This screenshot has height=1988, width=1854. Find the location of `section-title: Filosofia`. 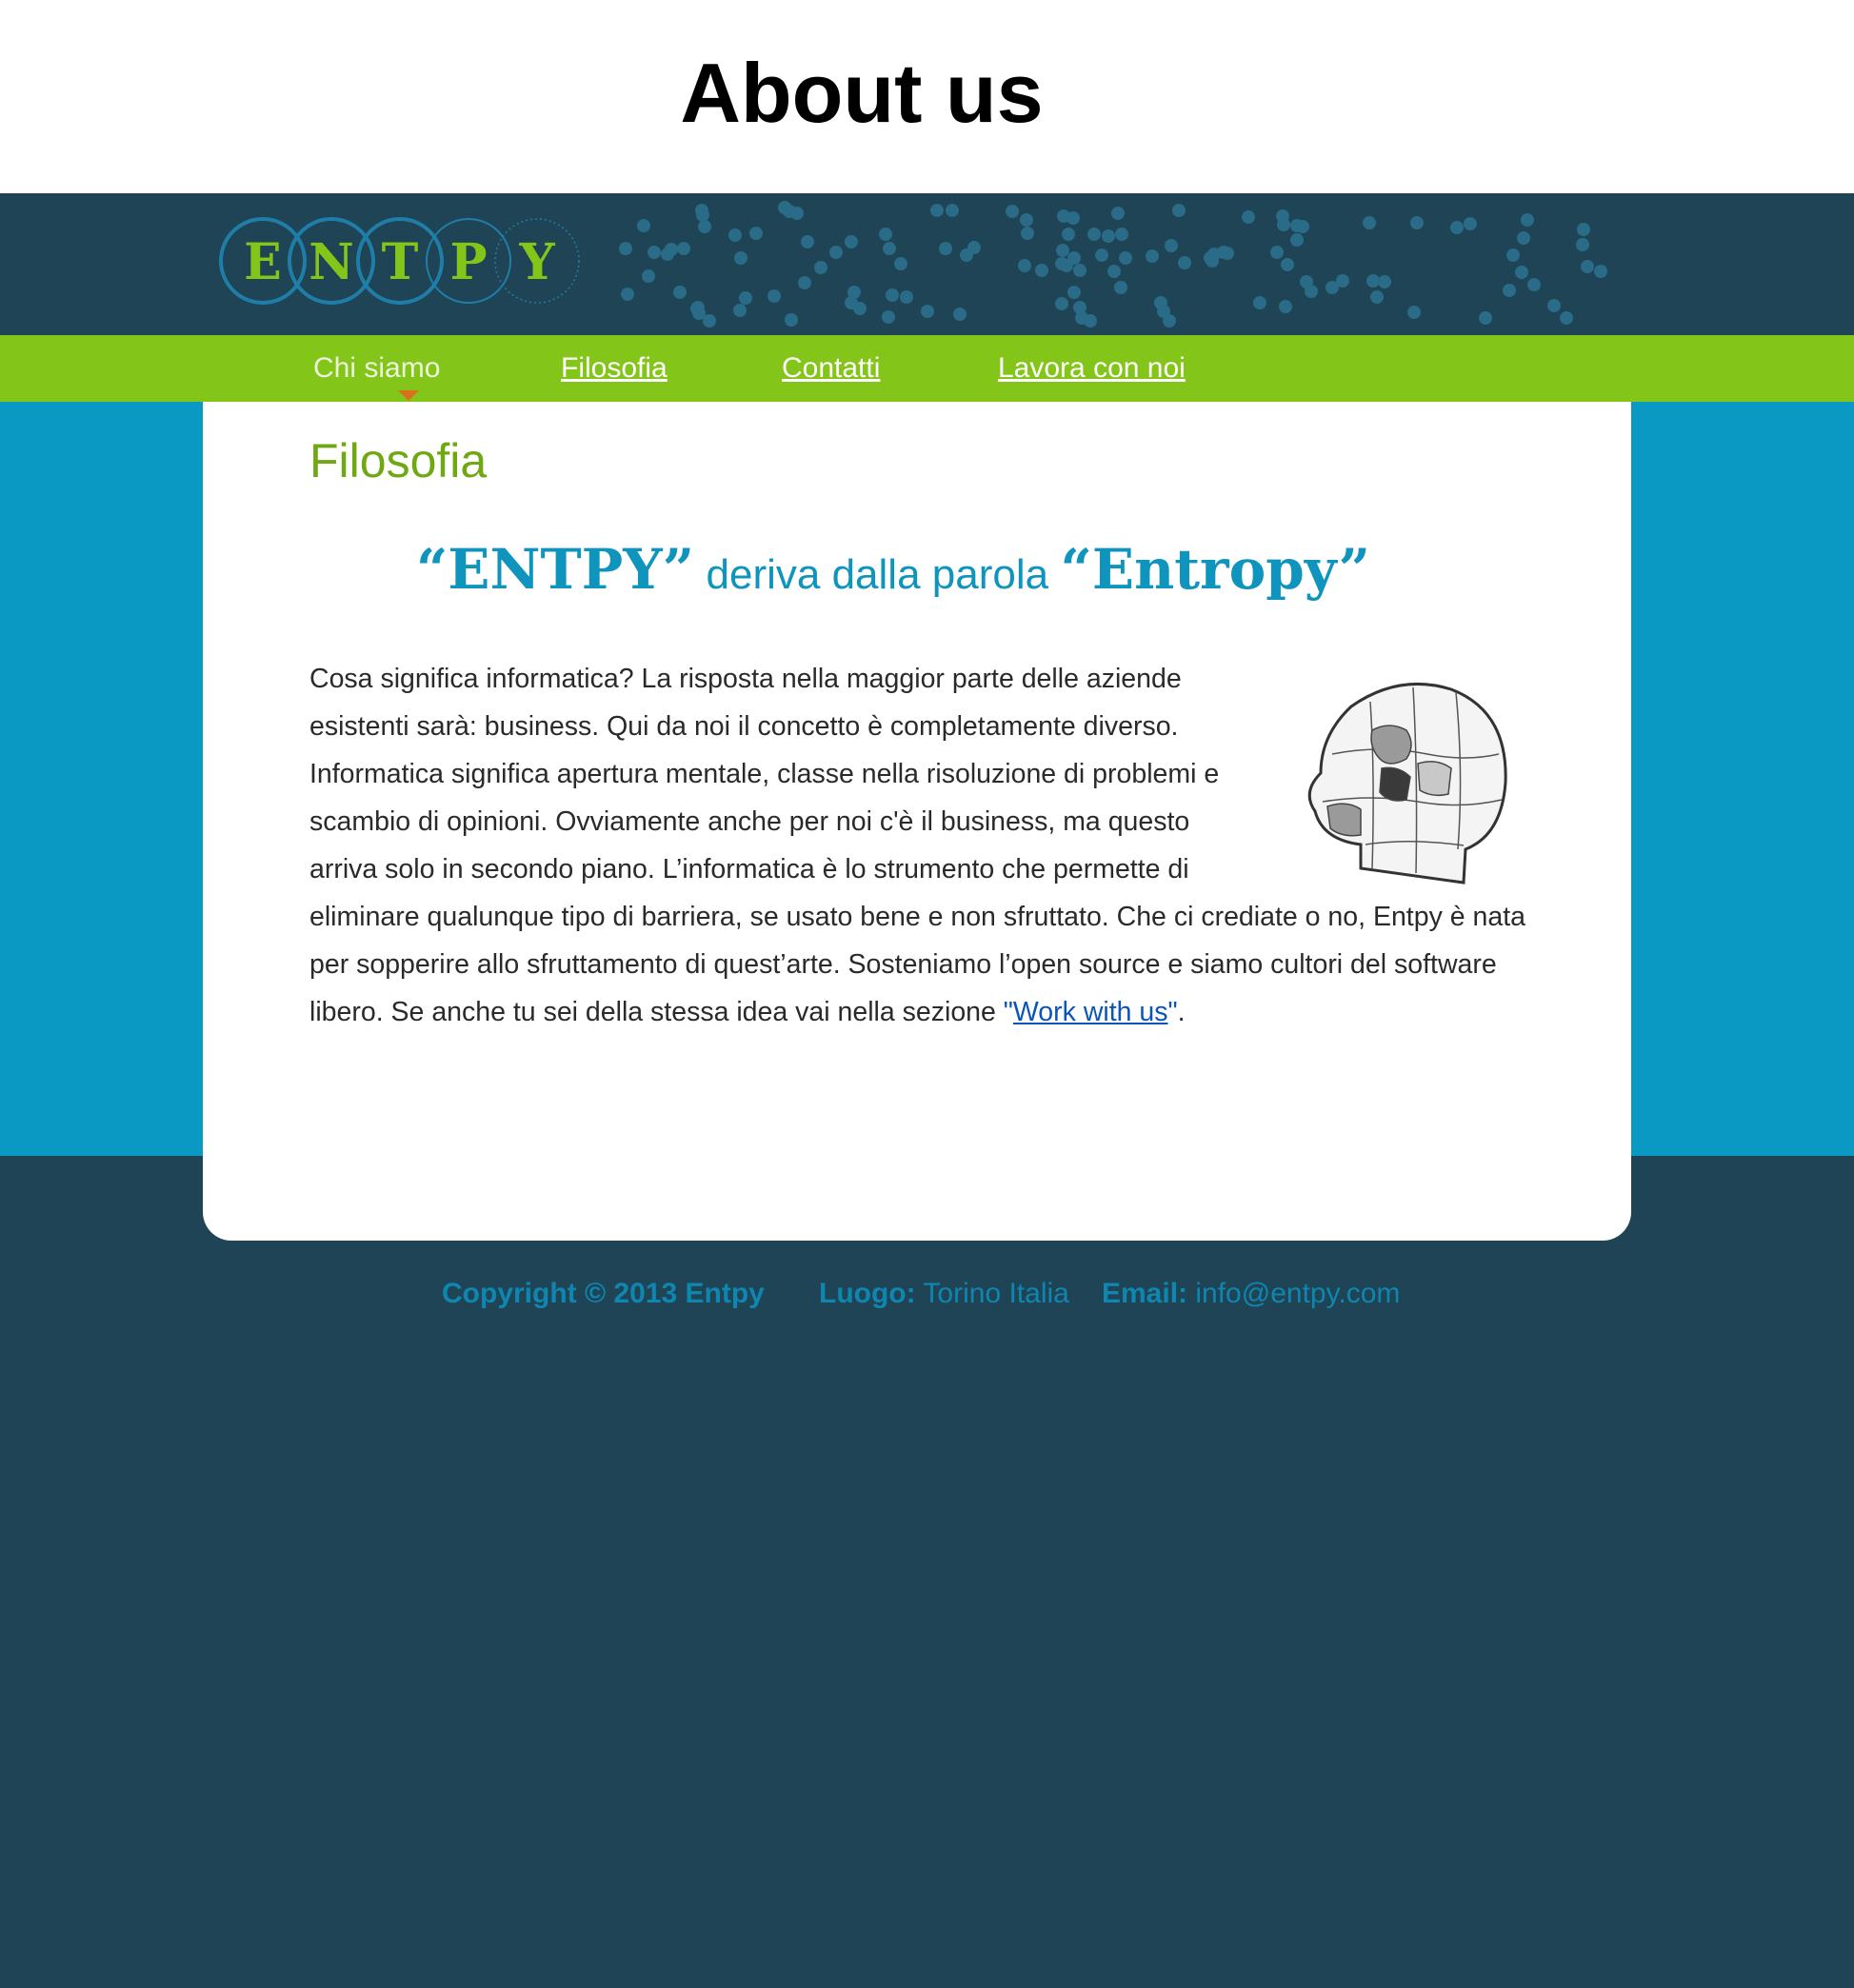

section-title: Filosofia is located at coordinates (398, 460).